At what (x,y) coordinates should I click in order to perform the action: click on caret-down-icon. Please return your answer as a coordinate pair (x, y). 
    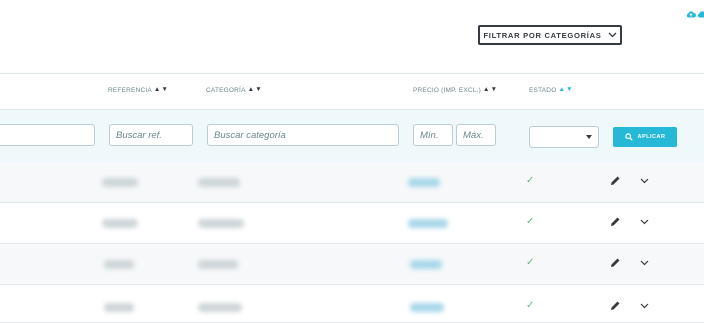
    Looking at the image, I should click on (589, 137).